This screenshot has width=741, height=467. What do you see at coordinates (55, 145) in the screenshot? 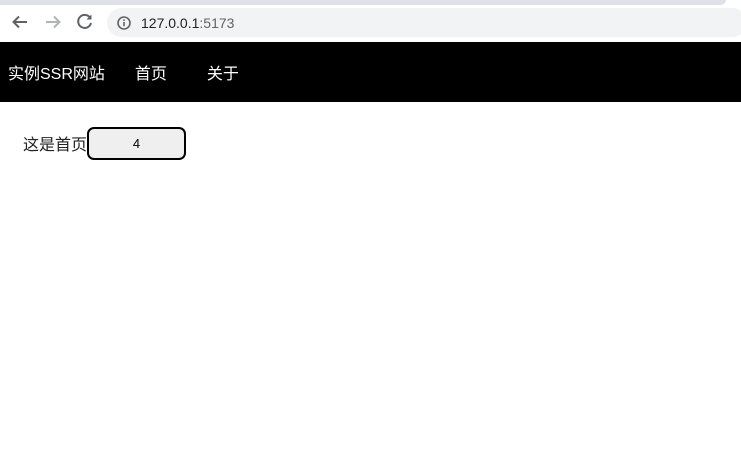
I see `page-text: 这是首页` at bounding box center [55, 145].